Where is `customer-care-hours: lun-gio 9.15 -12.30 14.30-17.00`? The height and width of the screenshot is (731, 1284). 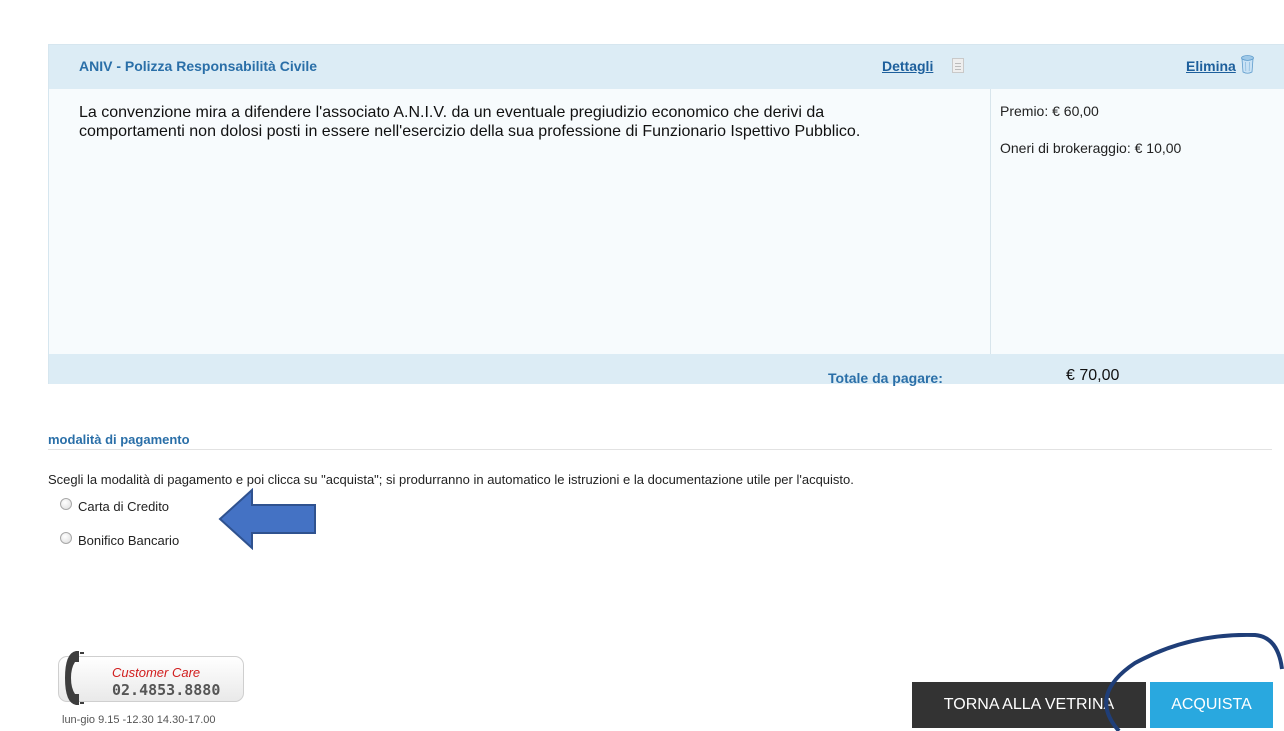 customer-care-hours: lun-gio 9.15 -12.30 14.30-17.00 is located at coordinates (139, 720).